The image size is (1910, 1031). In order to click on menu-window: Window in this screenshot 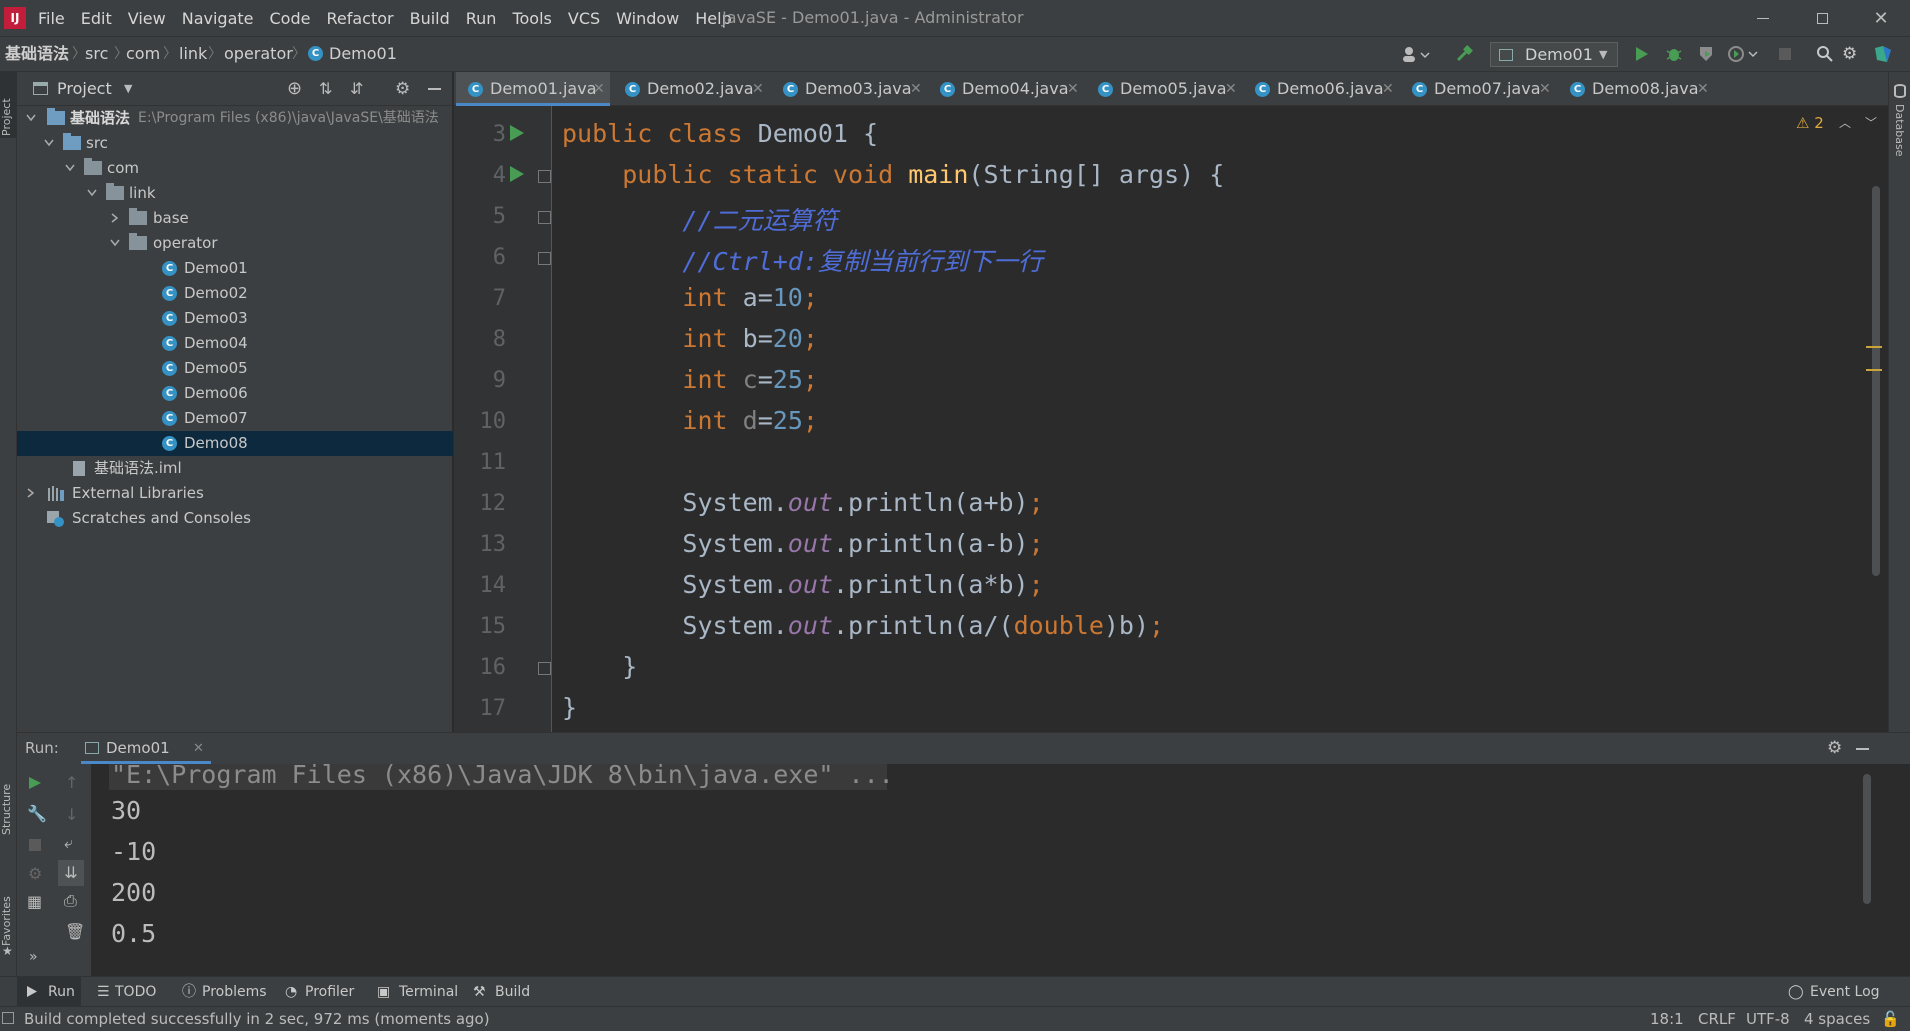, I will do `click(647, 18)`.